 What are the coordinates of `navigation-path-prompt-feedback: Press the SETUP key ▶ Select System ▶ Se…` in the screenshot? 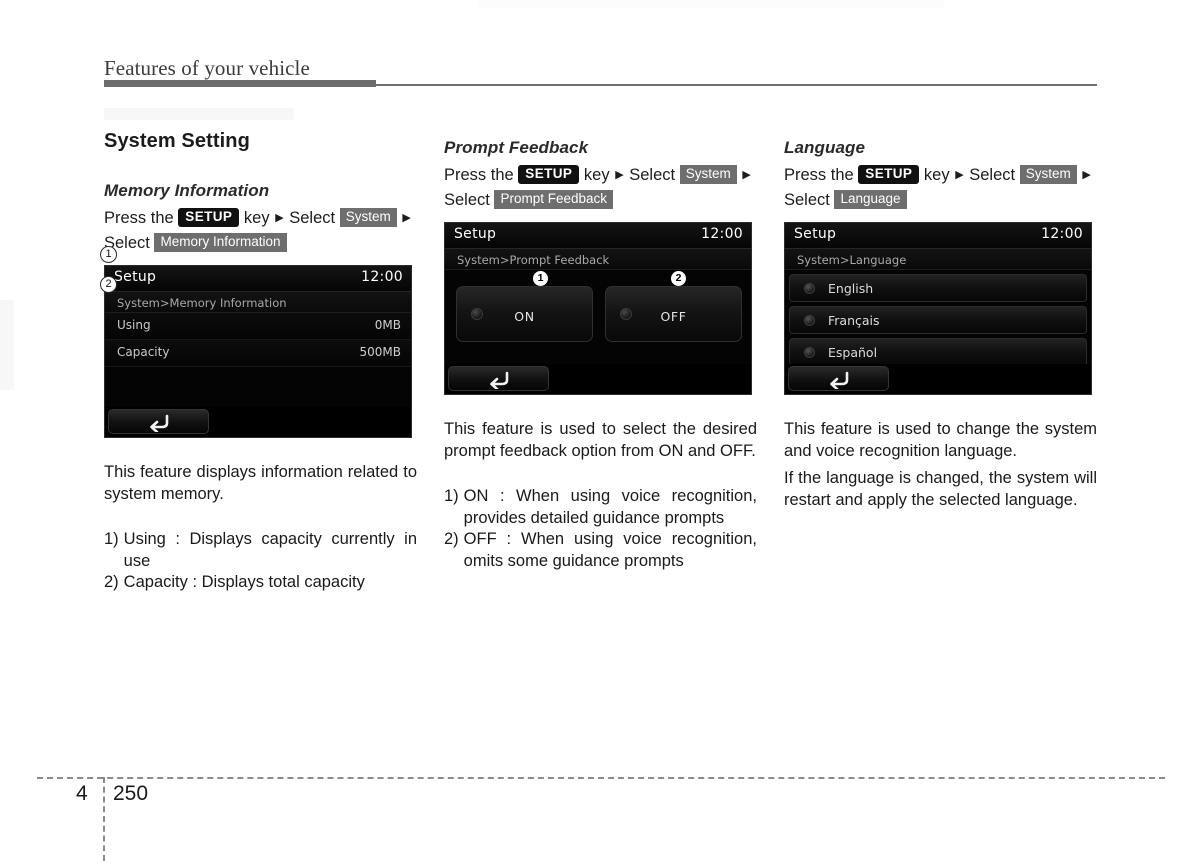 It's located at (600, 188).